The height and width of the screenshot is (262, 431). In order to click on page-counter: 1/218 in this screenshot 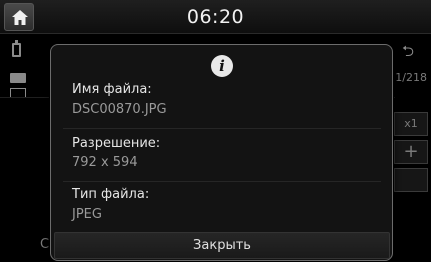, I will do `click(411, 77)`.